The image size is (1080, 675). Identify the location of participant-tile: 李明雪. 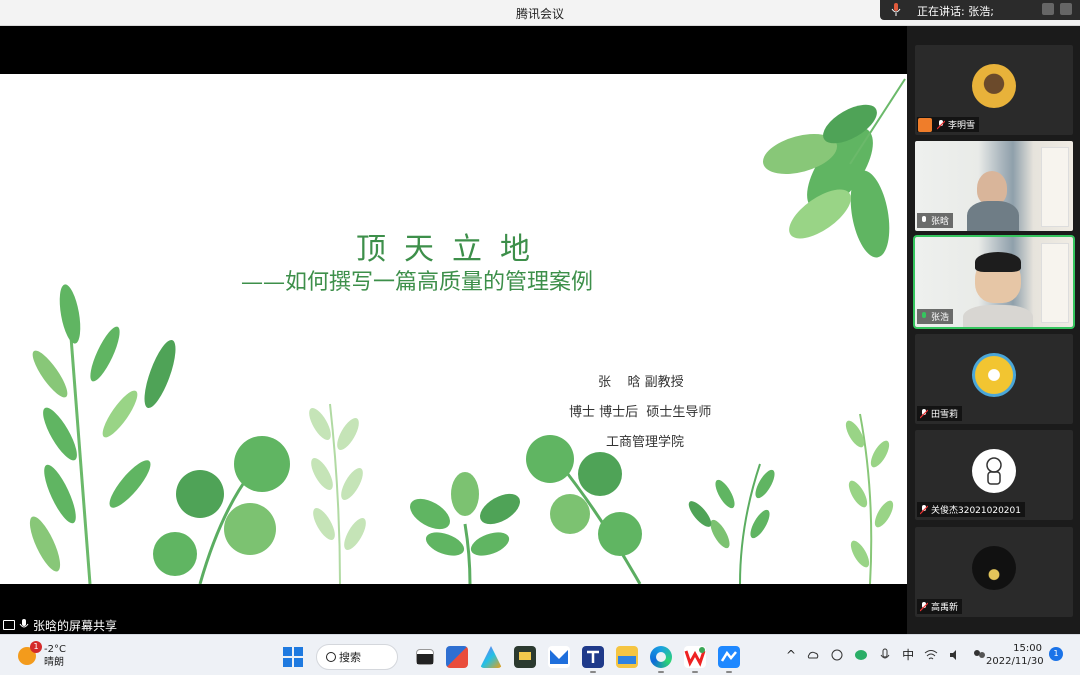
(994, 90).